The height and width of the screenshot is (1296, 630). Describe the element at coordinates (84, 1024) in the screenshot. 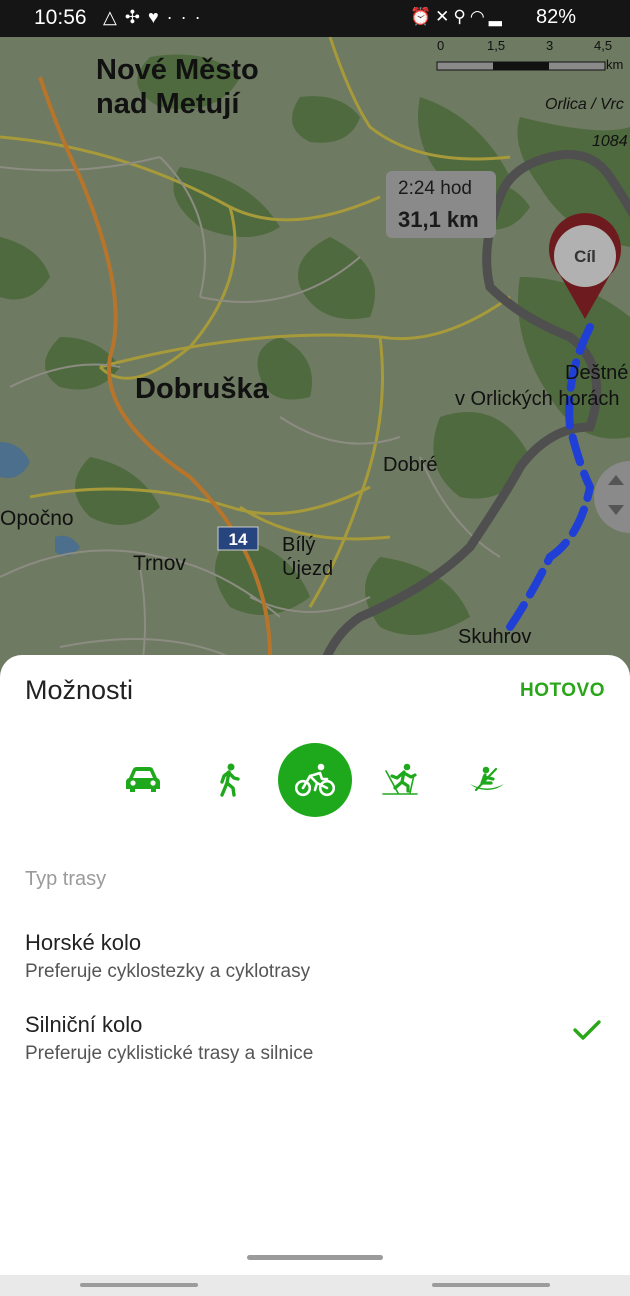

I see `option-title: Silniční kolo` at that location.